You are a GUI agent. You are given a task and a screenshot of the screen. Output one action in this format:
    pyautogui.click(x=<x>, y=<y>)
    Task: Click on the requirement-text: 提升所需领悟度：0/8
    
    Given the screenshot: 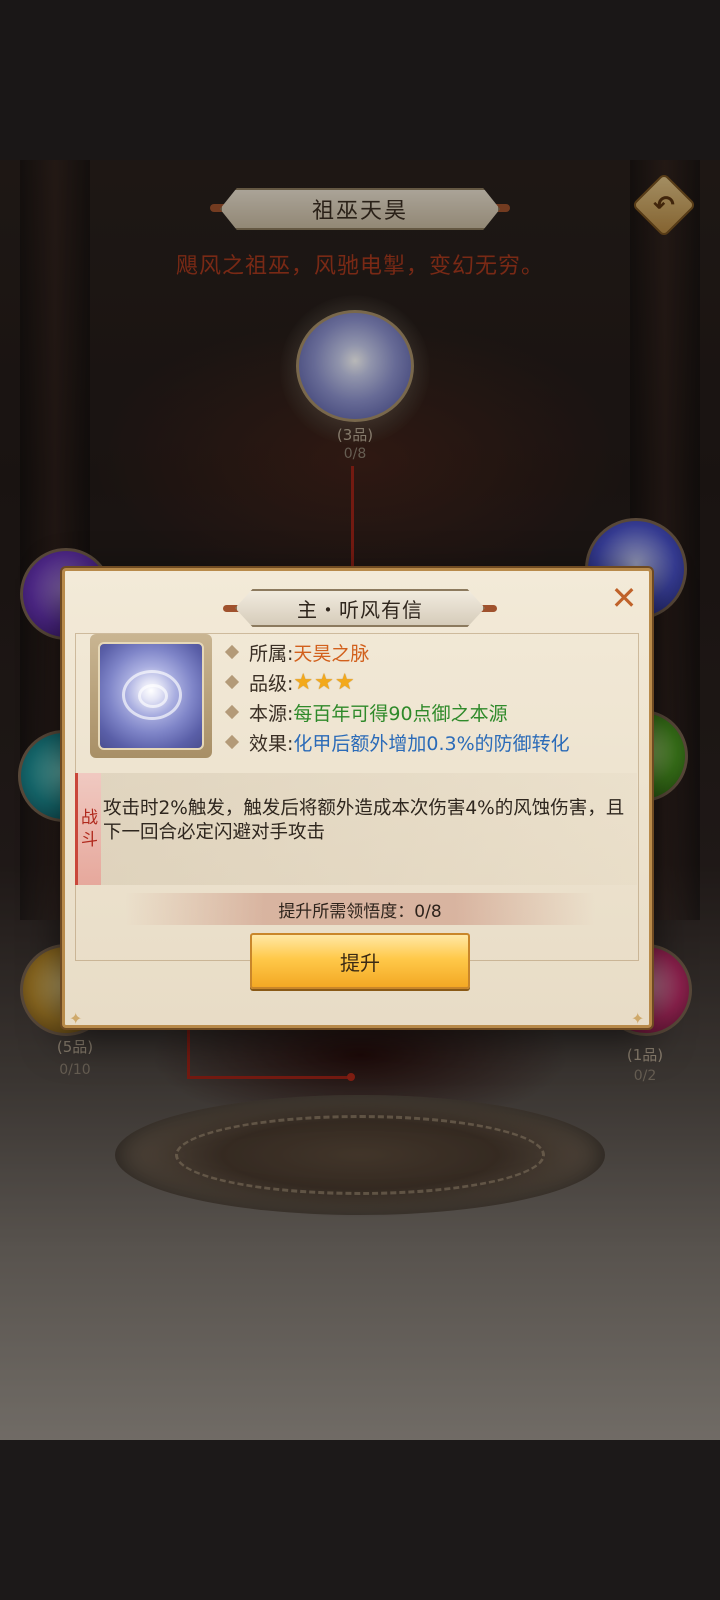 What is the action you would take?
    pyautogui.click(x=360, y=911)
    